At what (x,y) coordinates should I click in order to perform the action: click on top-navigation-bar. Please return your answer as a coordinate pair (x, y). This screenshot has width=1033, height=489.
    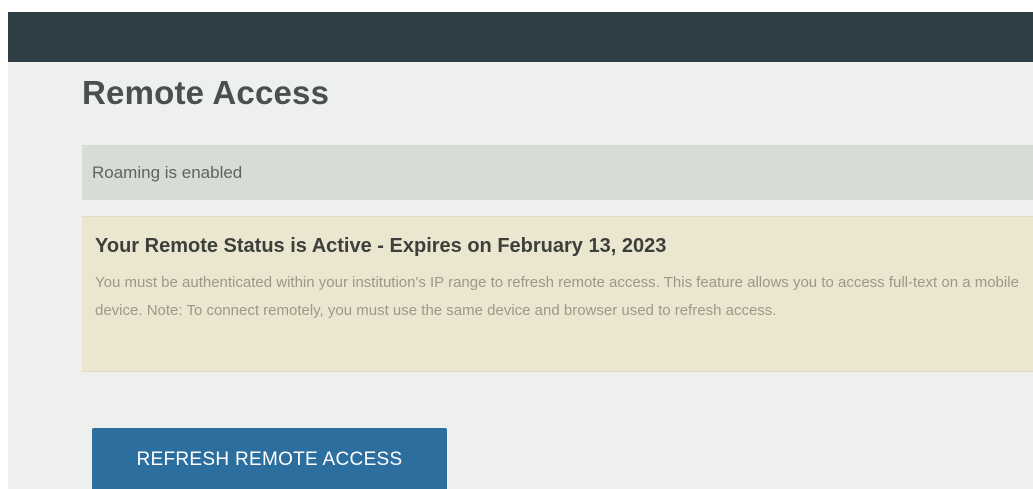
    Looking at the image, I should click on (520, 37).